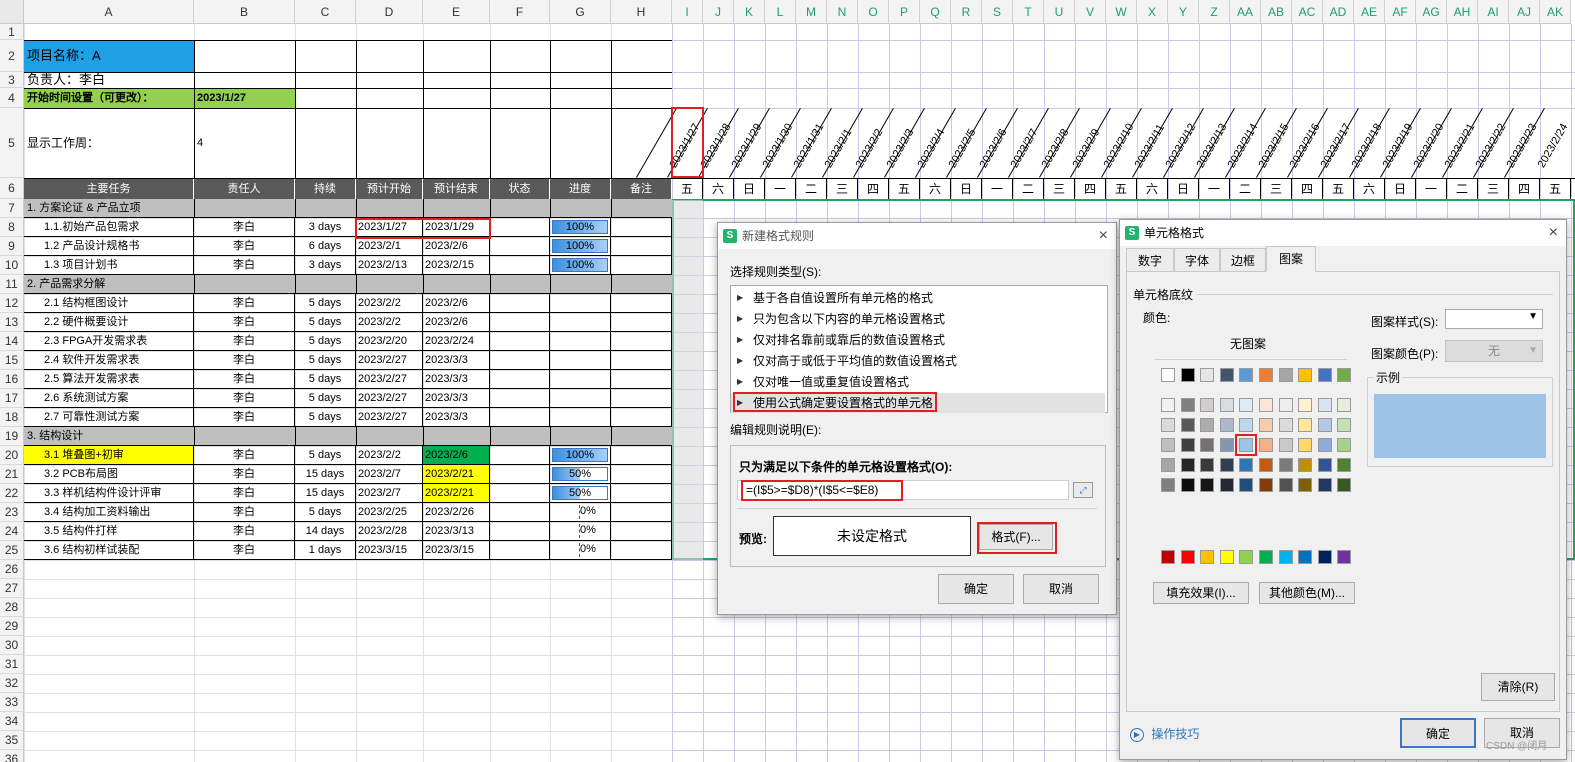 Image resolution: width=1575 pixels, height=762 pixels. Describe the element at coordinates (109, 455) in the screenshot. I see `task-name: 3.1 堆叠图+初审` at that location.